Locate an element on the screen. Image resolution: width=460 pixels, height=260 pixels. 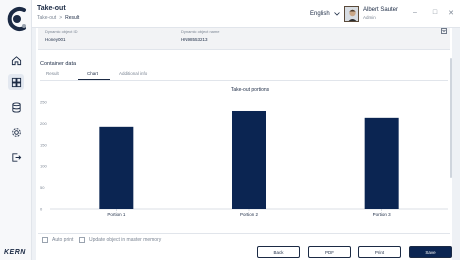
pdf-button: PDF is located at coordinates (329, 252).